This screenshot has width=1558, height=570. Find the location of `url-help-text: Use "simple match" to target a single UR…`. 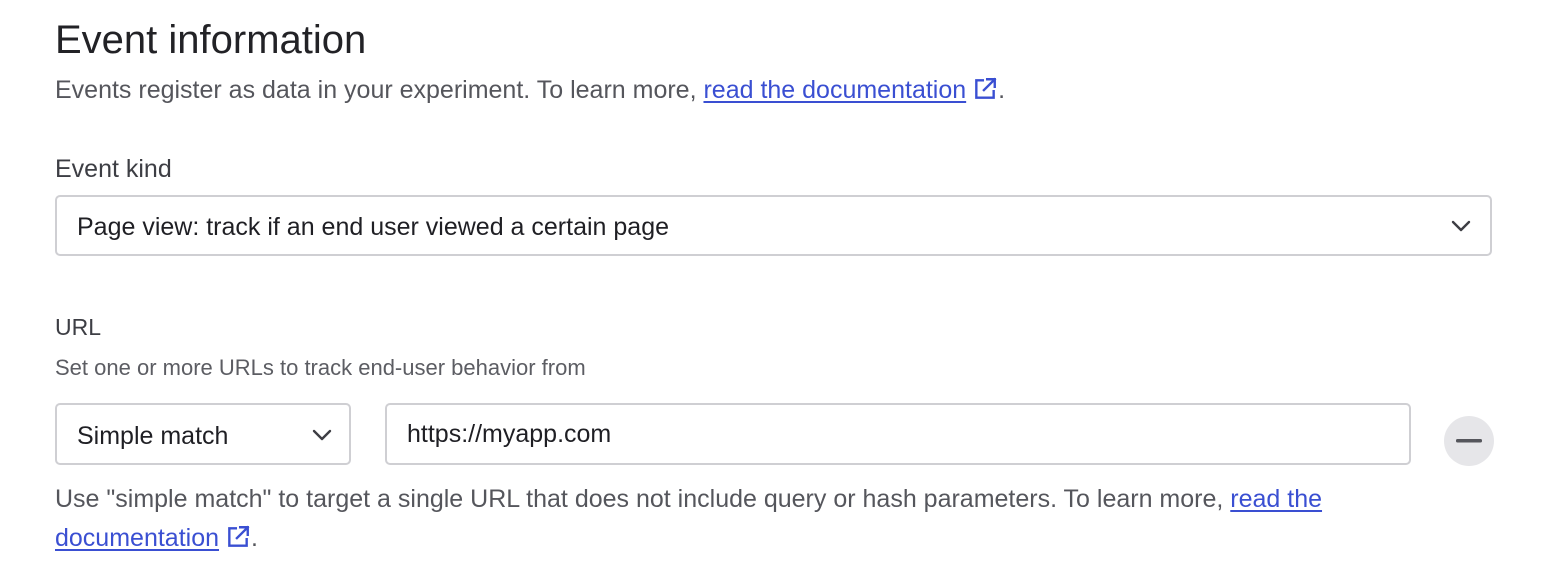

url-help-text: Use "simple match" to target a single UR… is located at coordinates (770, 521).